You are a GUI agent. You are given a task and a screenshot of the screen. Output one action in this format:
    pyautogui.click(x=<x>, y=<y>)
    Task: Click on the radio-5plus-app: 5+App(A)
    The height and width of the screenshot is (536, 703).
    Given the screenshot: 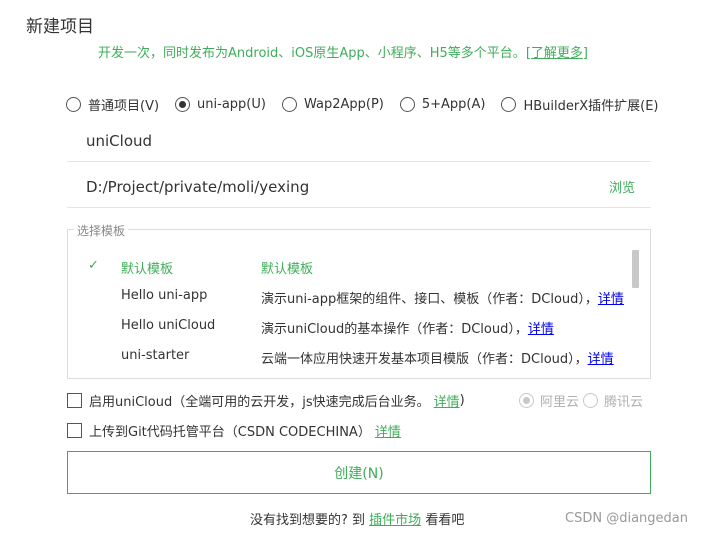 What is the action you would take?
    pyautogui.click(x=442, y=104)
    